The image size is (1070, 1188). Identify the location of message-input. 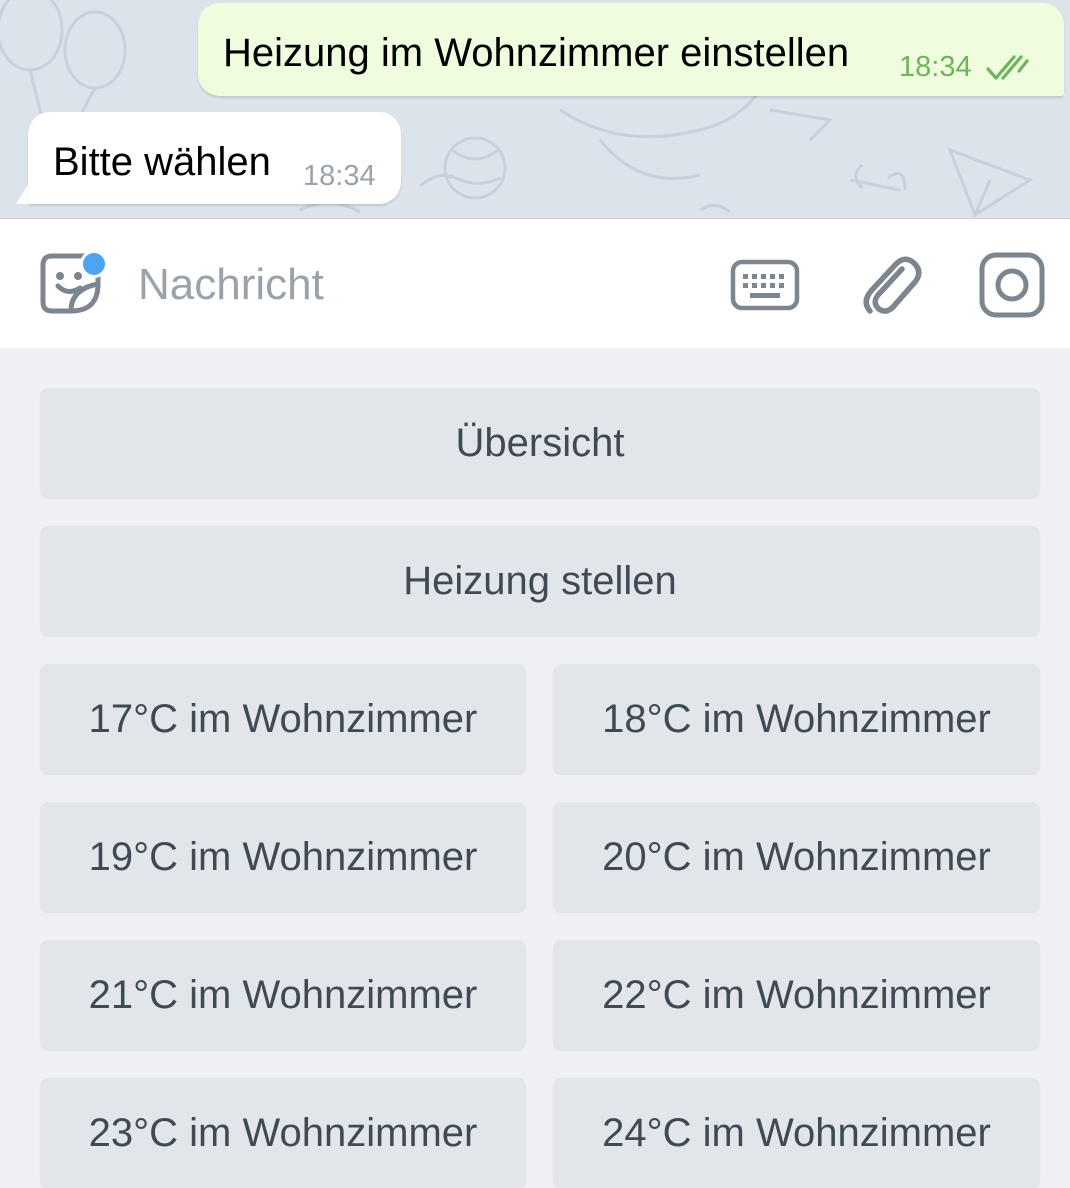
(418, 285).